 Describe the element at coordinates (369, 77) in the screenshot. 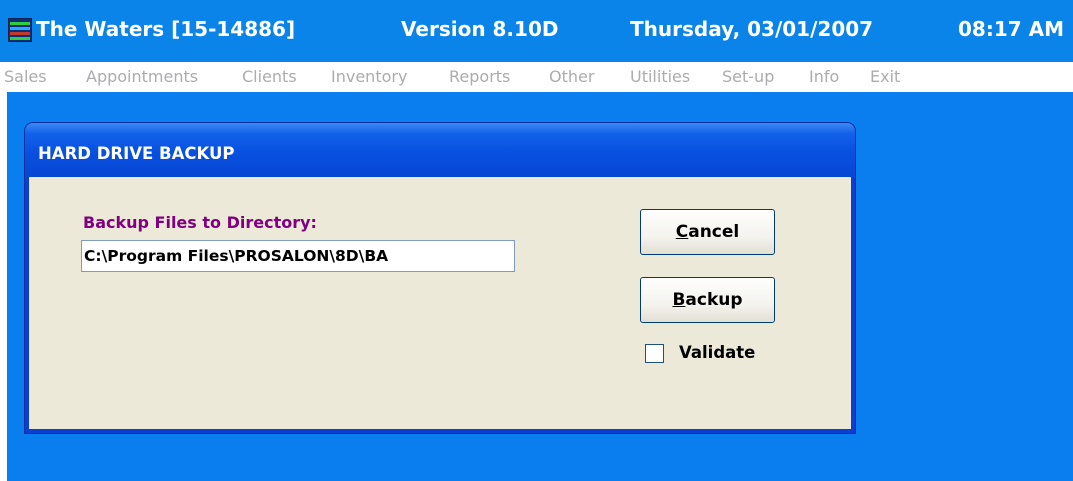

I see `menu-inventory: Inventory` at that location.